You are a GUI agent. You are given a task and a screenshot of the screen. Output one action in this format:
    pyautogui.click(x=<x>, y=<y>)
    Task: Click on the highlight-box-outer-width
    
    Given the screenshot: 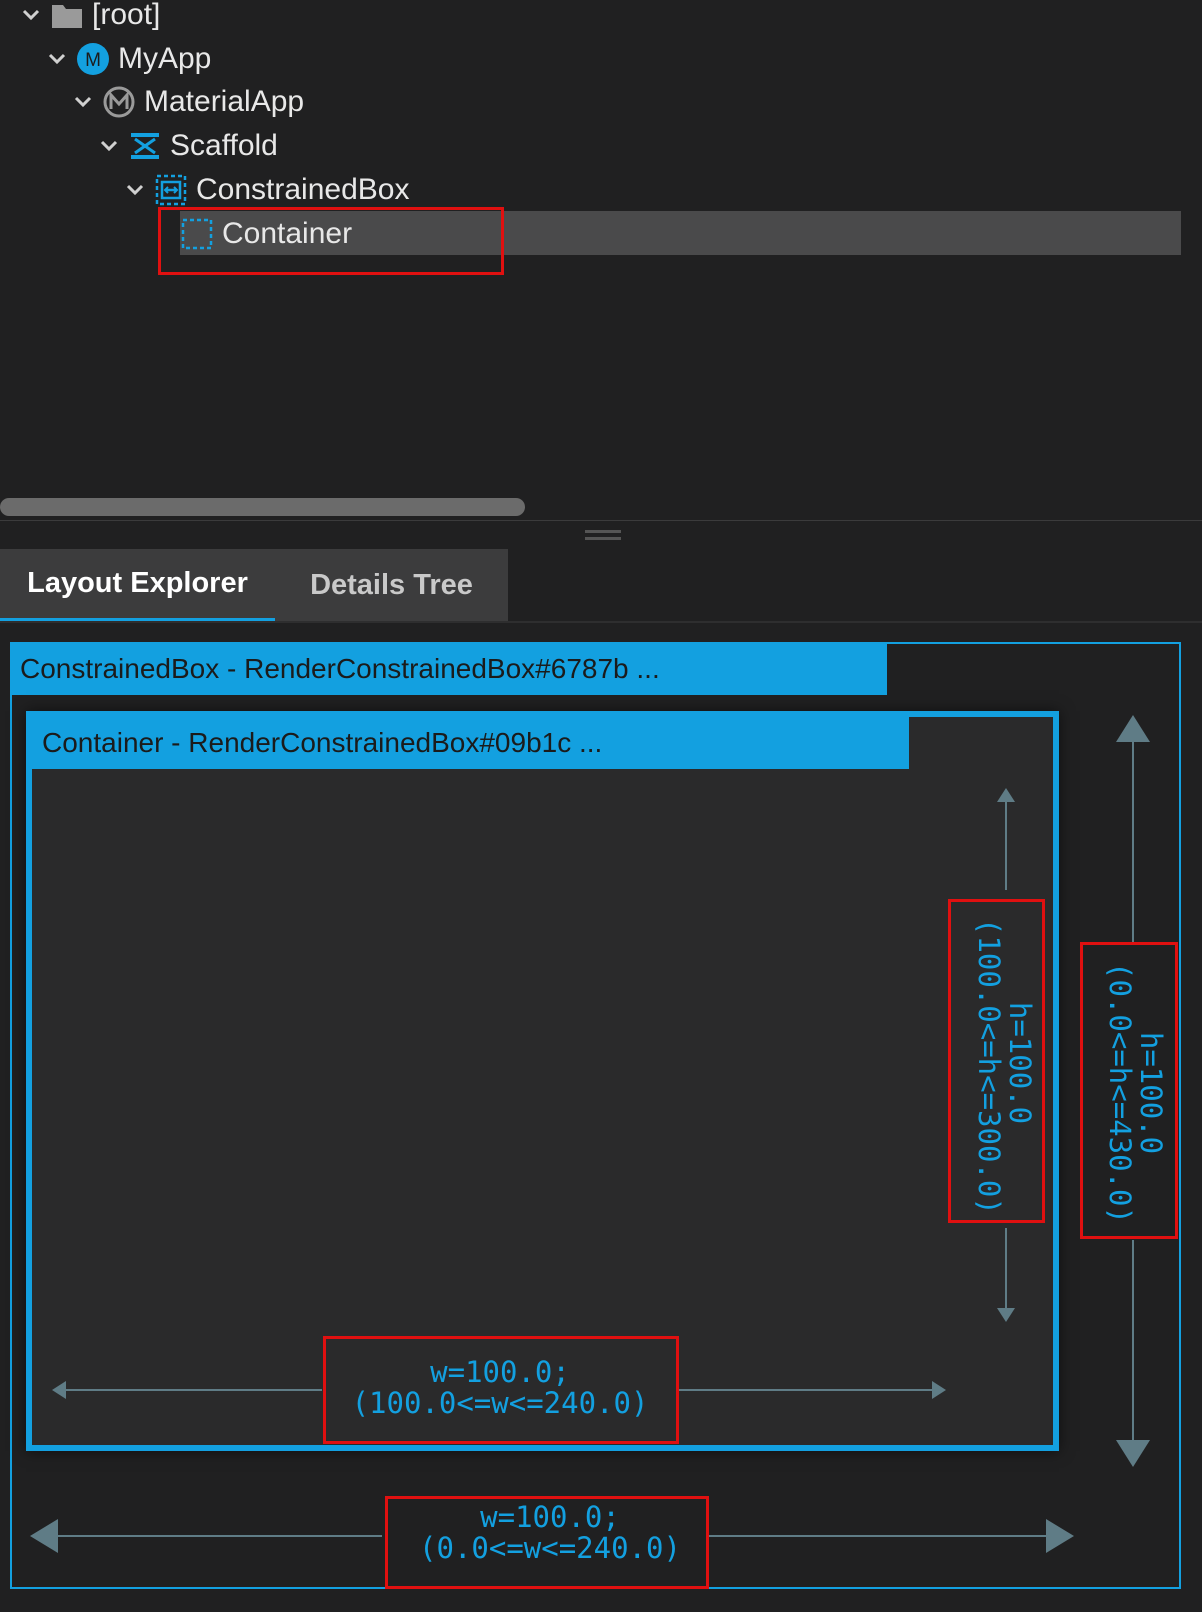 What is the action you would take?
    pyautogui.click(x=547, y=1542)
    